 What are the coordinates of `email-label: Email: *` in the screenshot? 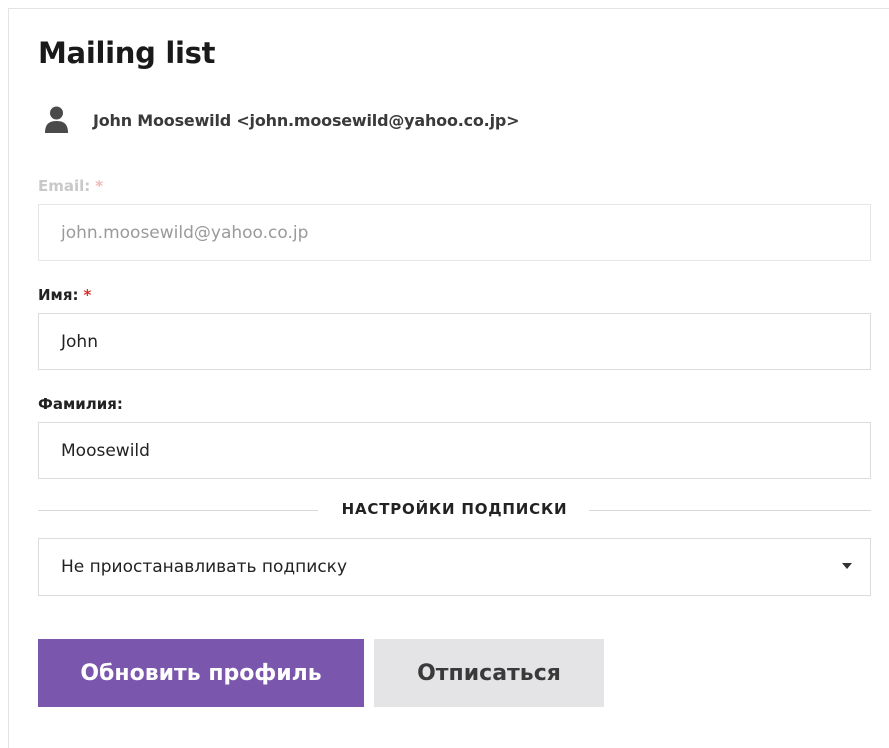 It's located at (70, 186).